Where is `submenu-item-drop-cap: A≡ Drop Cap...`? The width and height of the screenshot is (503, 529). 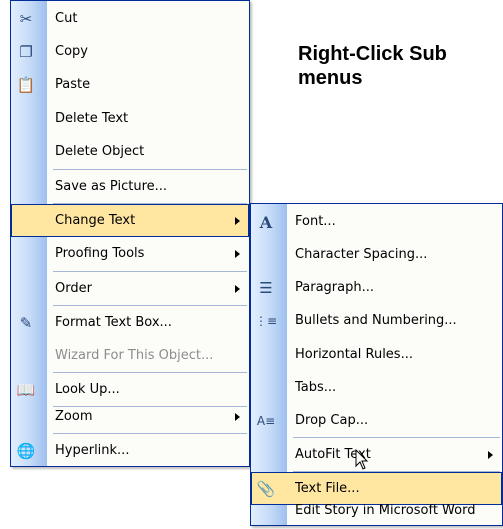
submenu-item-drop-cap: A≡ Drop Cap... is located at coordinates (376, 420).